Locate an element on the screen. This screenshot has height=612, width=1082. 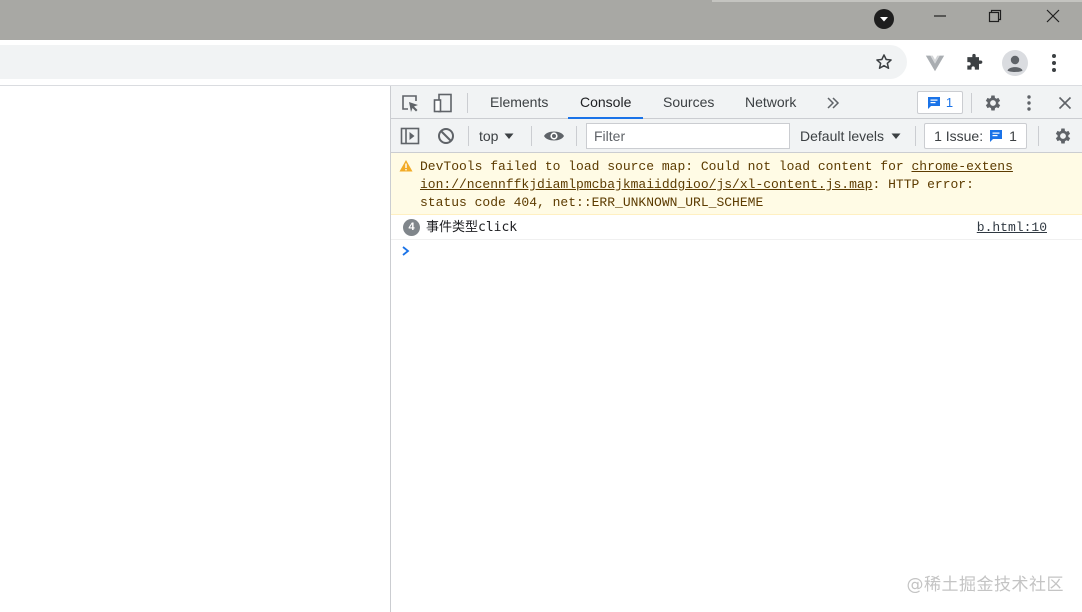
live-expression-button is located at coordinates (554, 136).